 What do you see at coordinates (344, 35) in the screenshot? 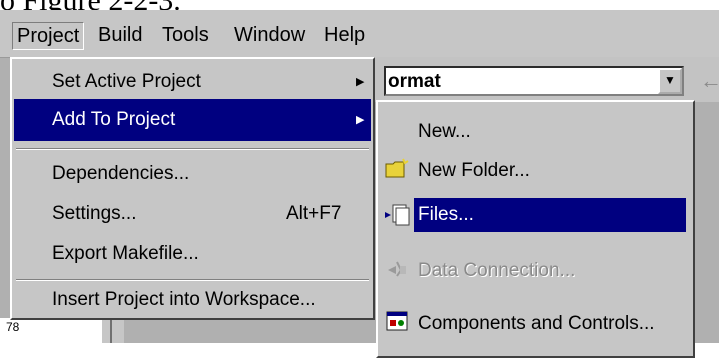
I see `menu-help: Help` at bounding box center [344, 35].